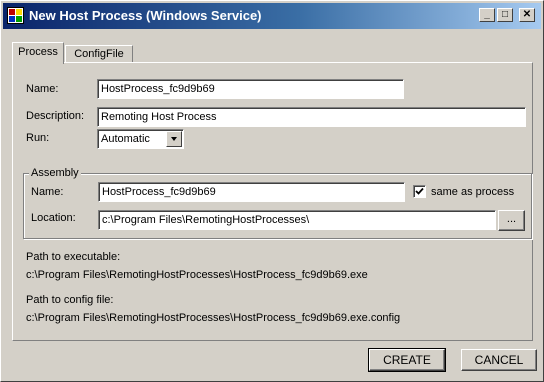  What do you see at coordinates (145, 15) in the screenshot?
I see `window-title: New Host Process (Windows Service)` at bounding box center [145, 15].